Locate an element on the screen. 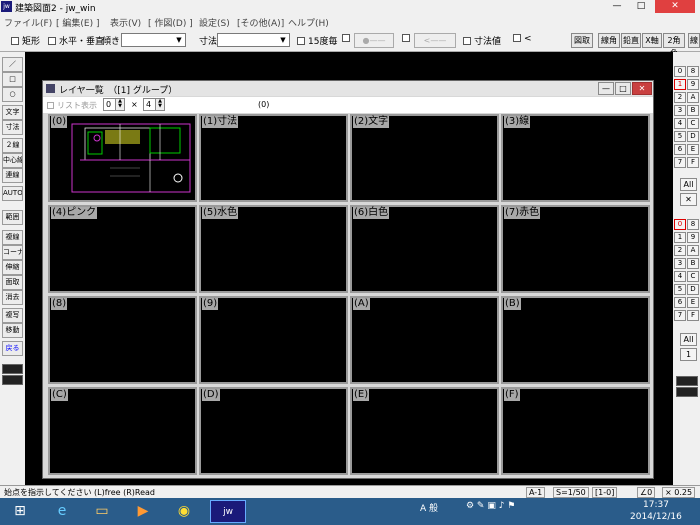 The height and width of the screenshot is (525, 700). perpendicular-button: 鉛直 is located at coordinates (631, 40).